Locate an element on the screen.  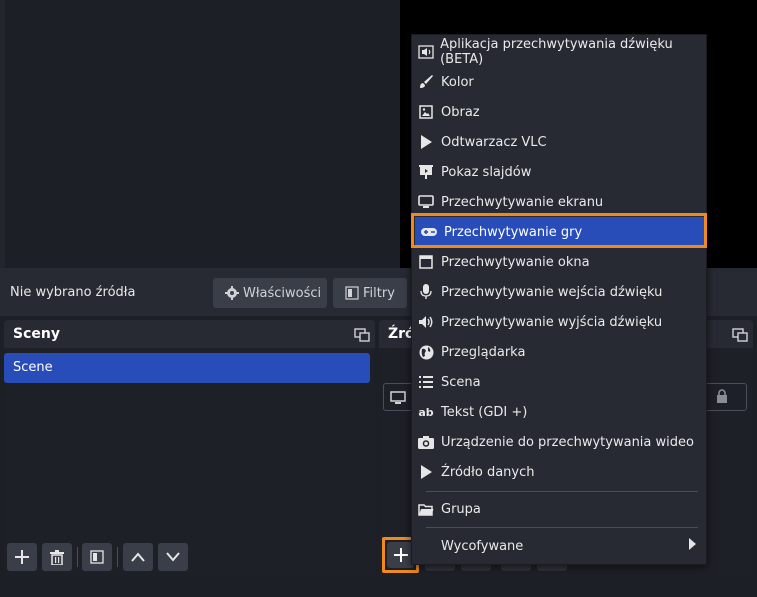
menu-item-video-capture: Urządzenie do przechwytywania wideo is located at coordinates (559, 442).